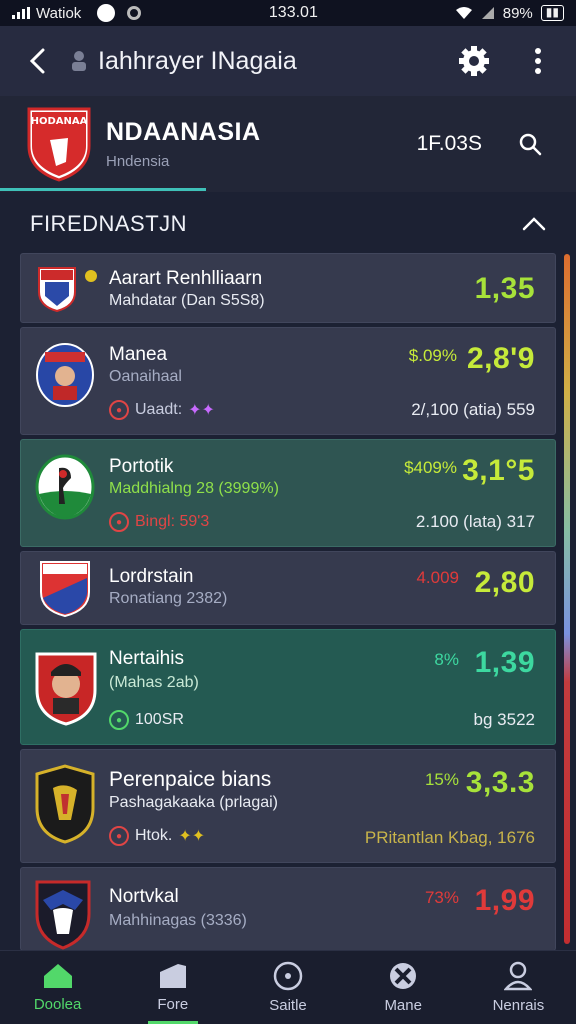 This screenshot has width=576, height=1024. I want to click on gear-icon, so click(474, 61).